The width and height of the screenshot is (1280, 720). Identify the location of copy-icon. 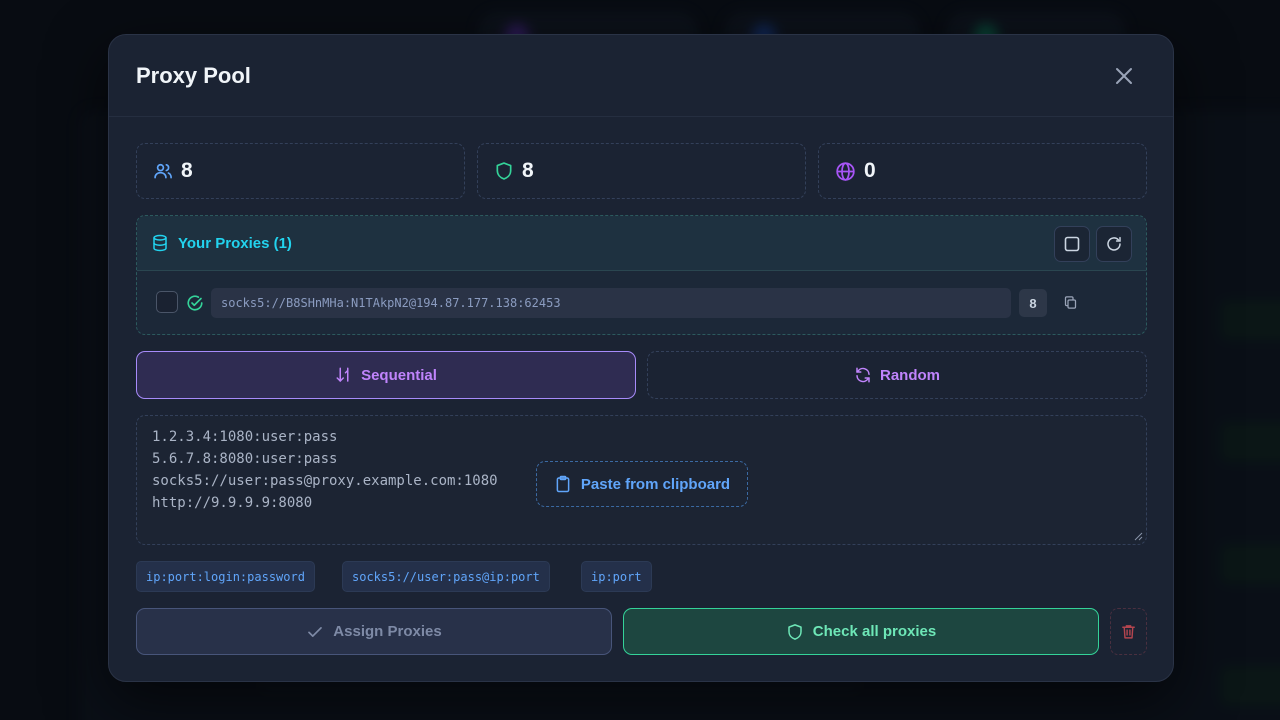
(1070, 302).